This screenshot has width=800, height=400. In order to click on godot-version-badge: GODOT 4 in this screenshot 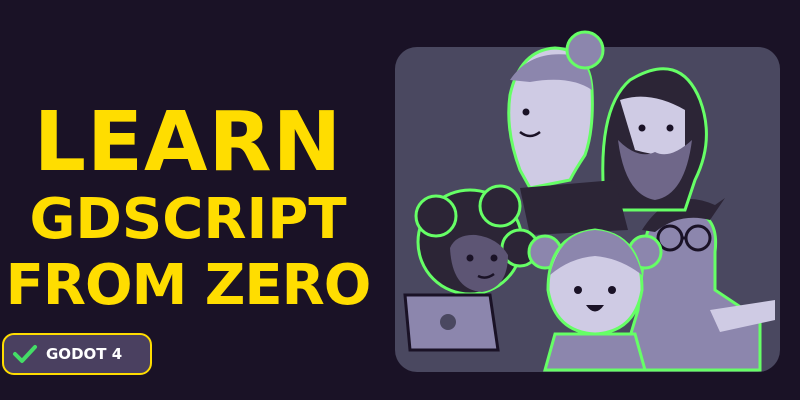, I will do `click(77, 354)`.